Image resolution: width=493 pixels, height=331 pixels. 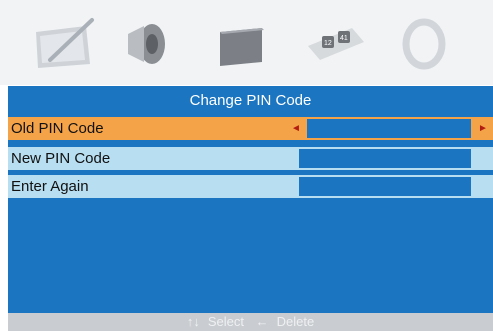 I want to click on select-hint: Select, so click(x=225, y=321).